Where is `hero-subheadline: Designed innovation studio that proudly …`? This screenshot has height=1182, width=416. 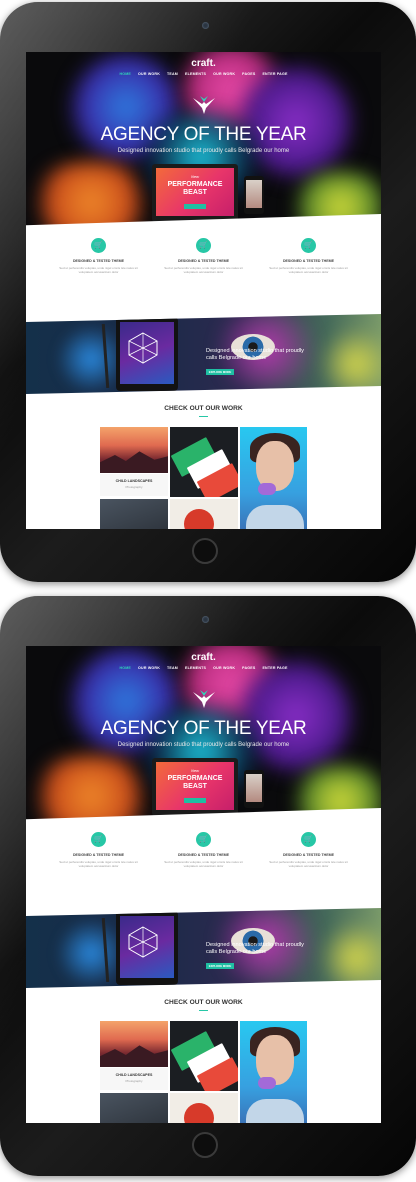
hero-subheadline: Designed innovation studio that proudly … is located at coordinates (203, 745).